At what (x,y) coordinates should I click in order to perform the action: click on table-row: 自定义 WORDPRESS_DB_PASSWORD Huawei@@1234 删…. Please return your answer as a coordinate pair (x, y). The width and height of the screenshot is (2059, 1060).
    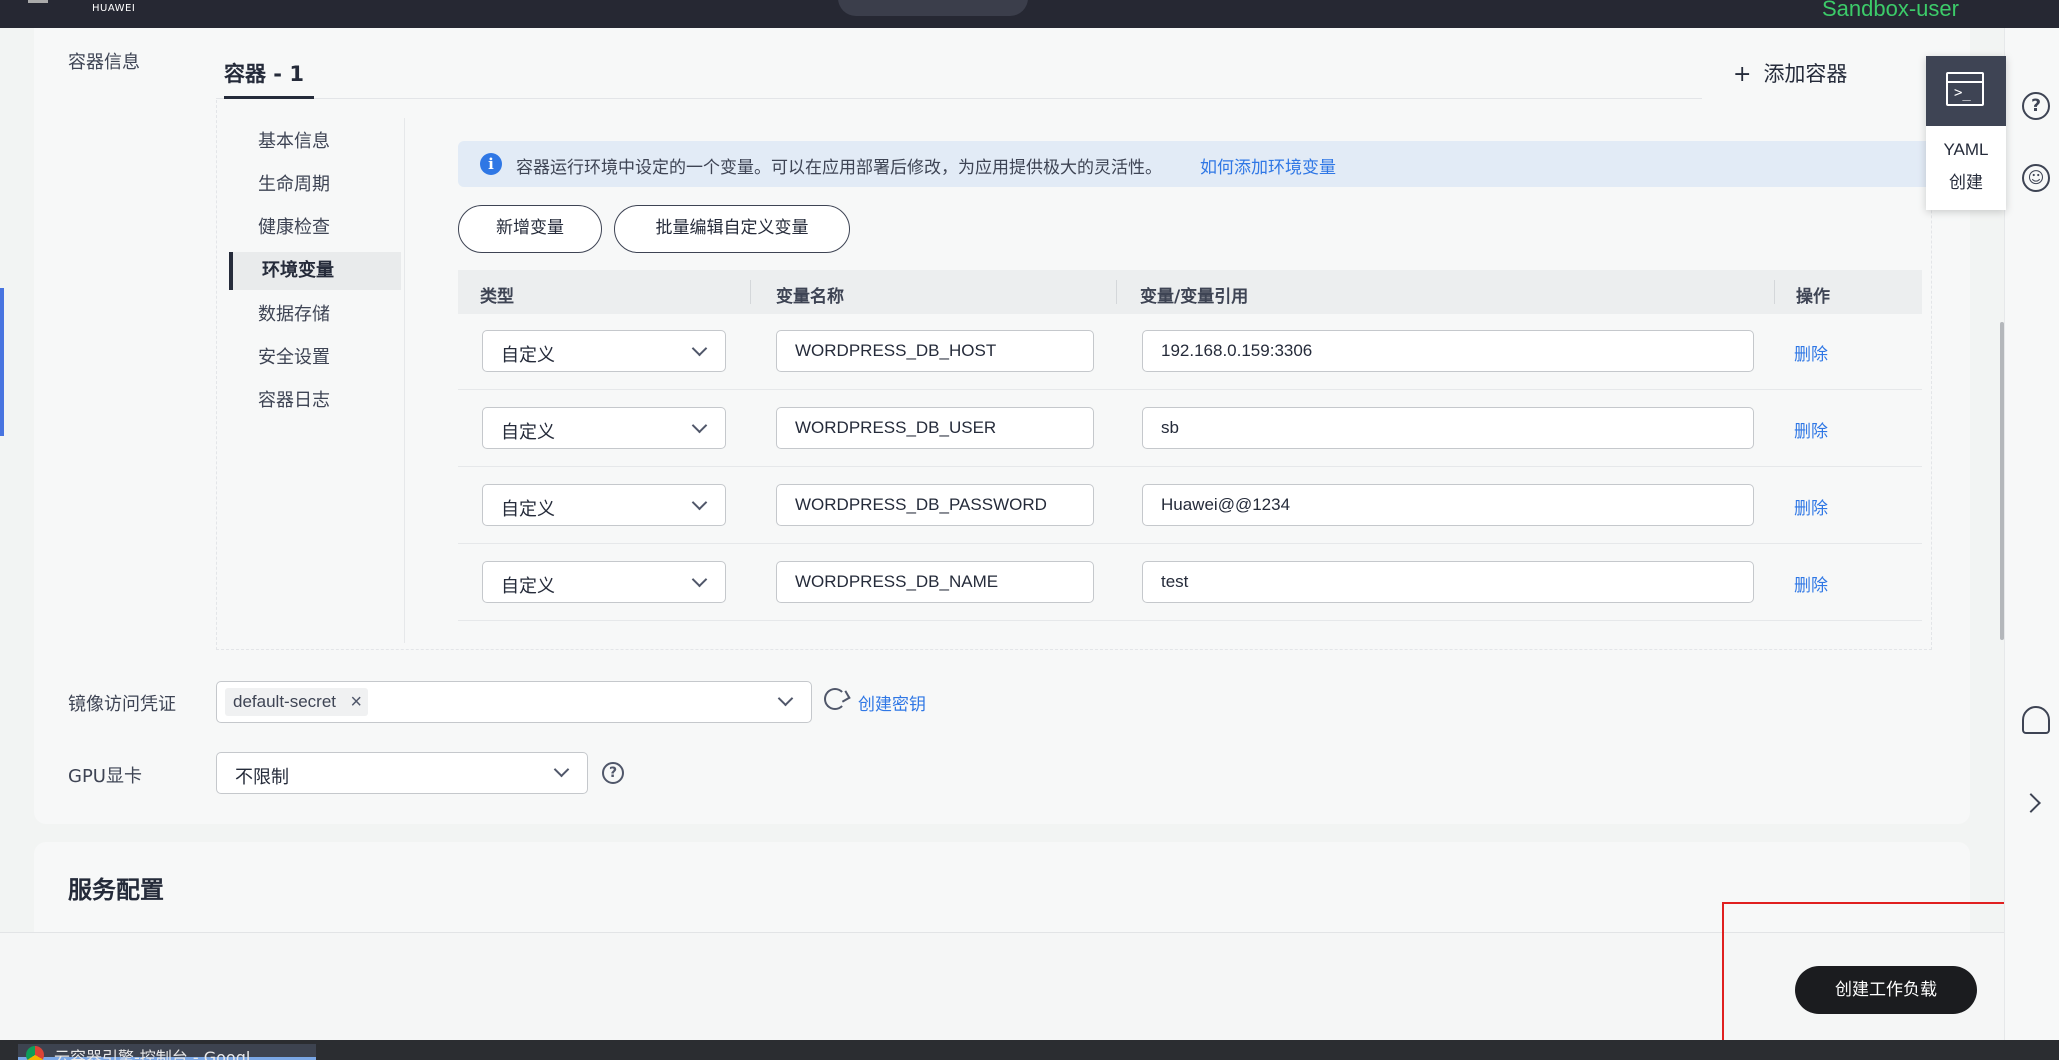
    Looking at the image, I should click on (1190, 506).